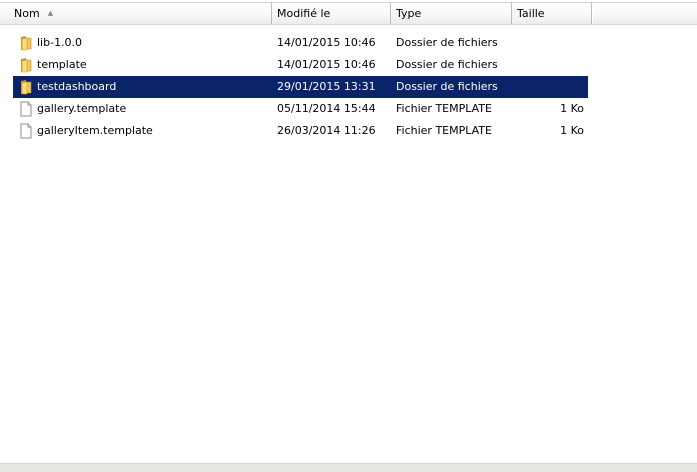  What do you see at coordinates (326, 130) in the screenshot?
I see `file-modified-date: 26/03/2014 11:26` at bounding box center [326, 130].